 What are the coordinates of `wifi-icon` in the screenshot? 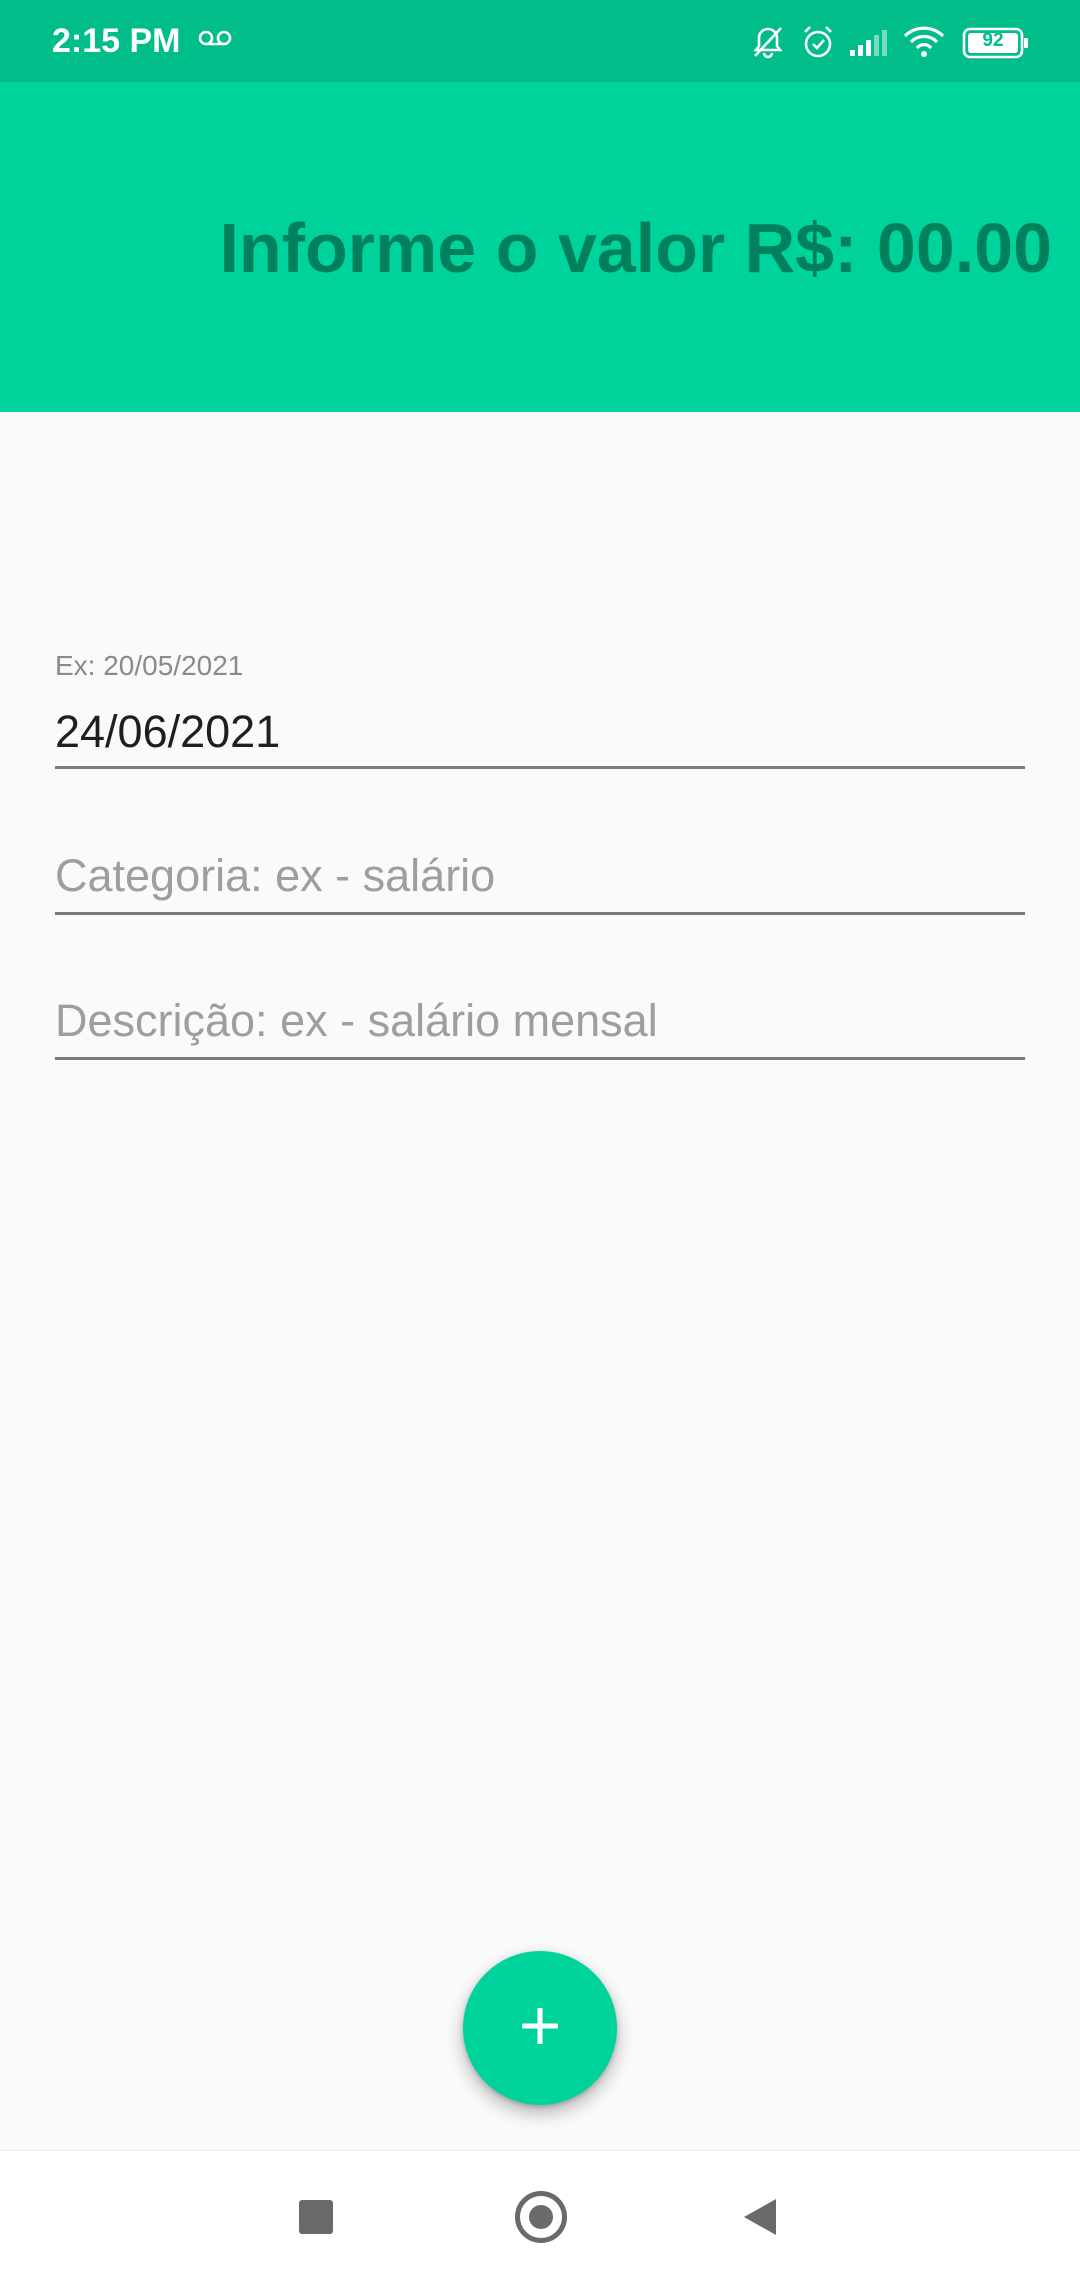 It's located at (924, 44).